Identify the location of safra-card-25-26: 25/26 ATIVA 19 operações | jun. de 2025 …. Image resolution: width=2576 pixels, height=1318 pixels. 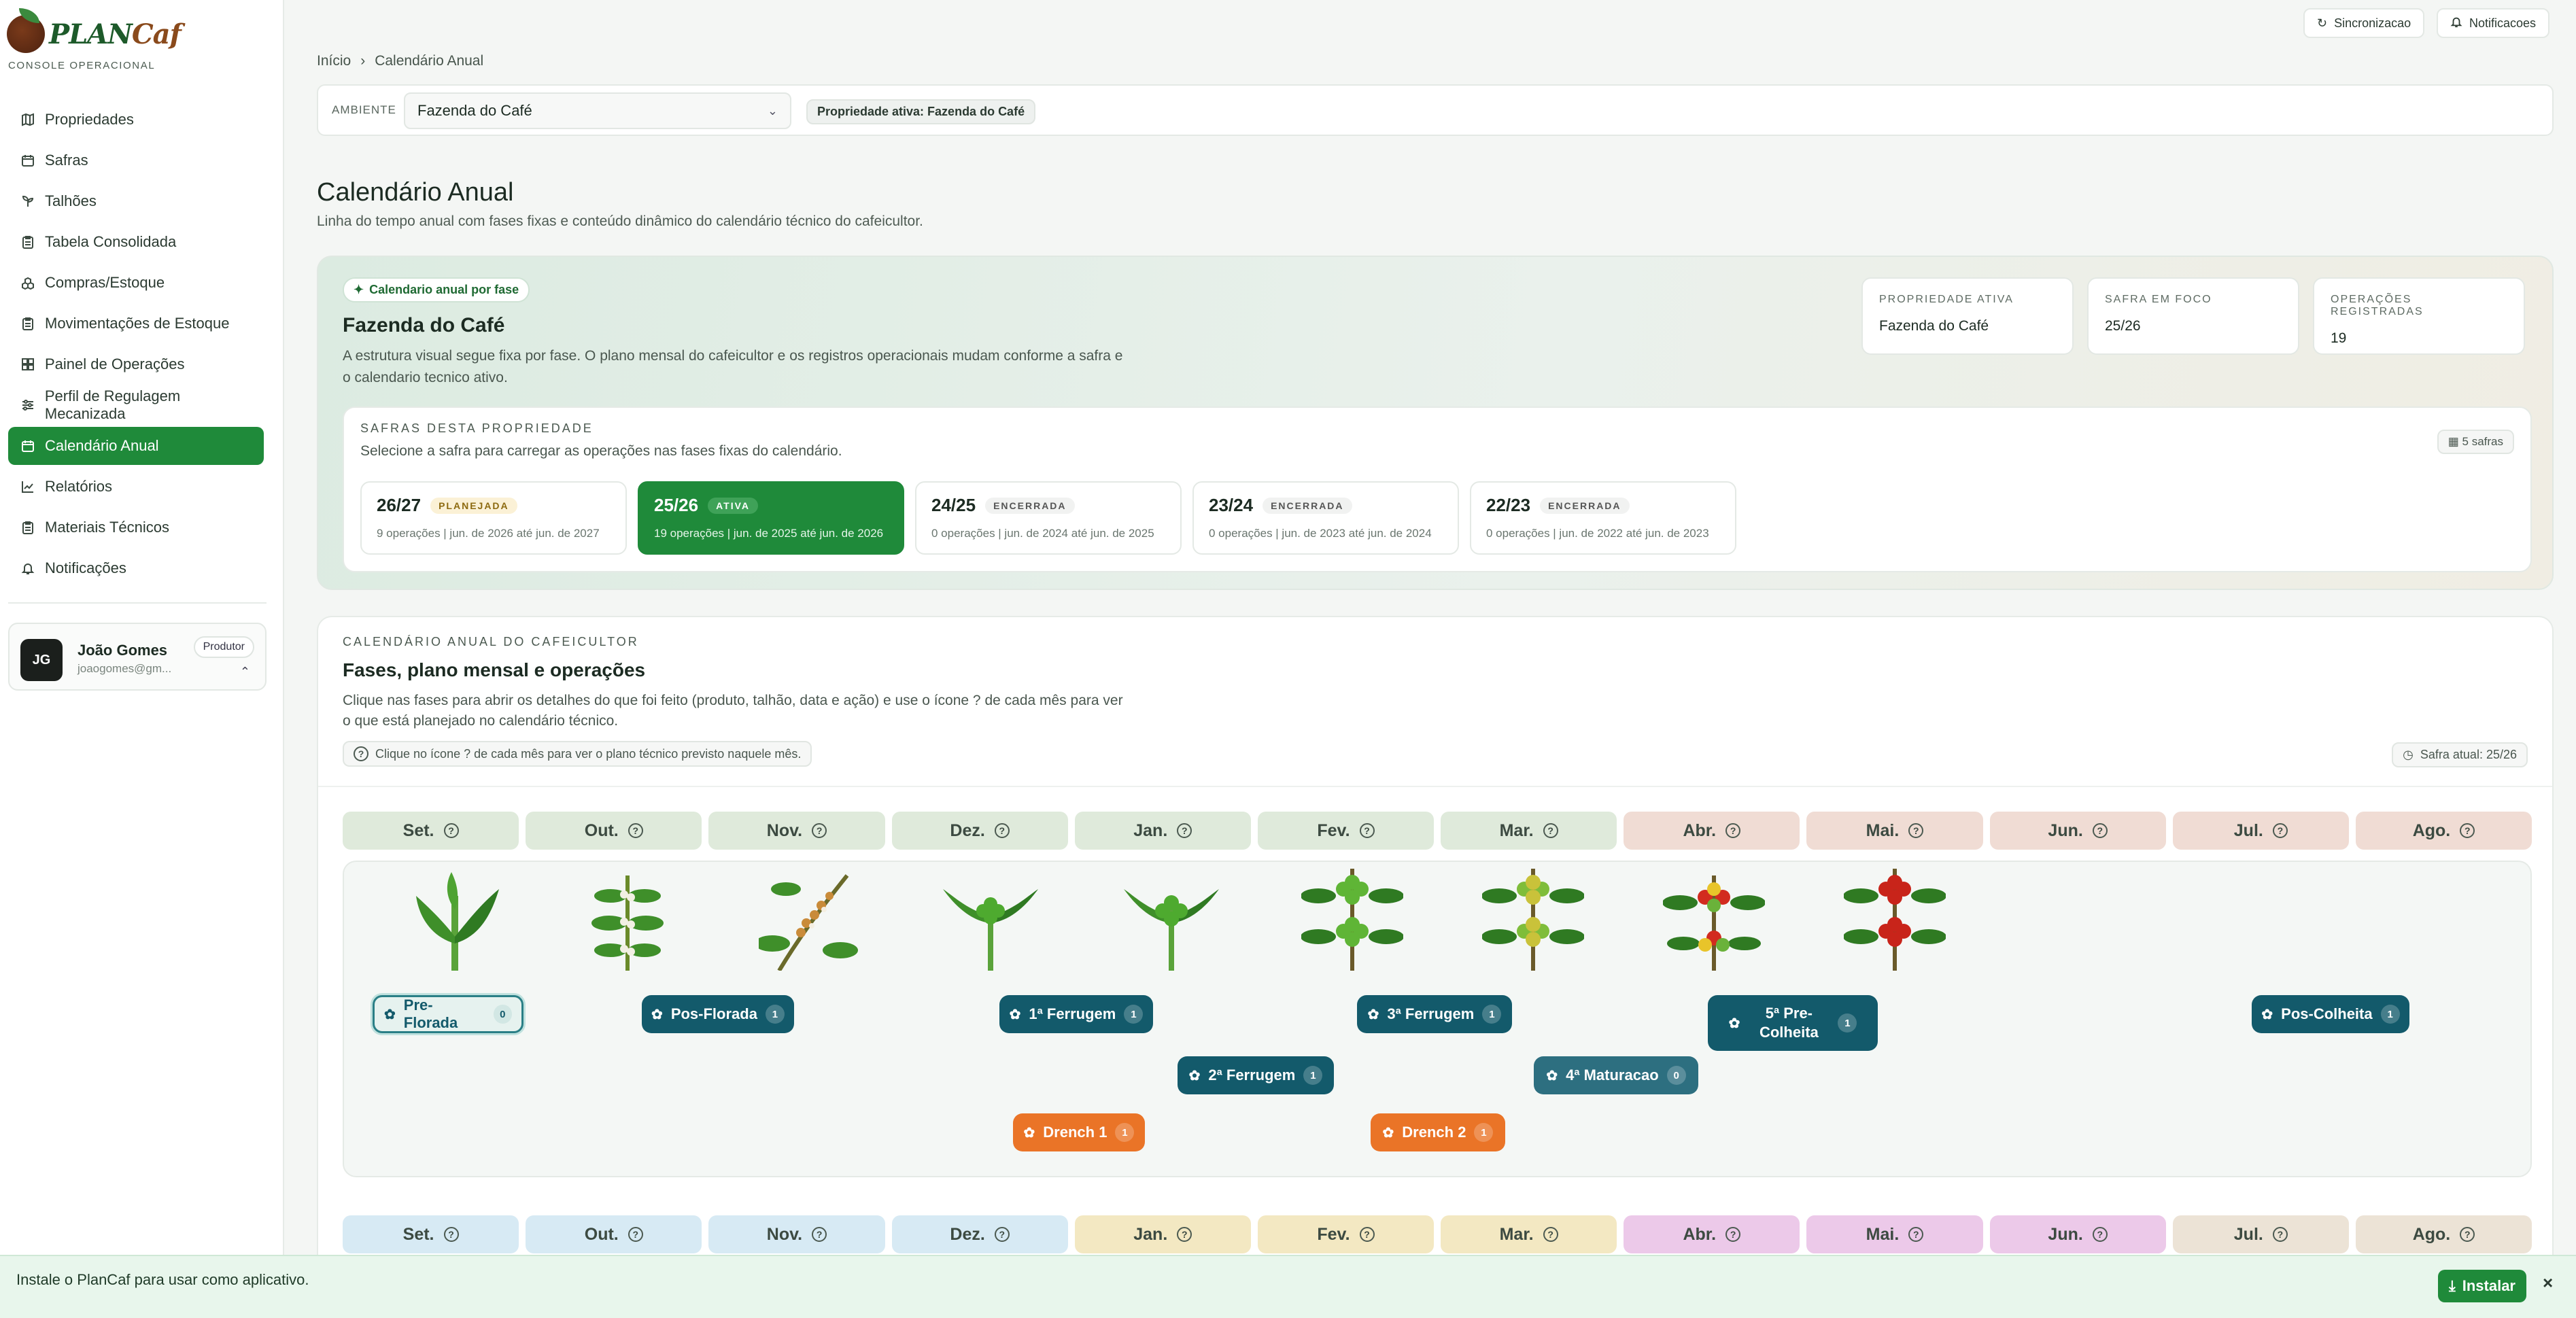
(771, 518).